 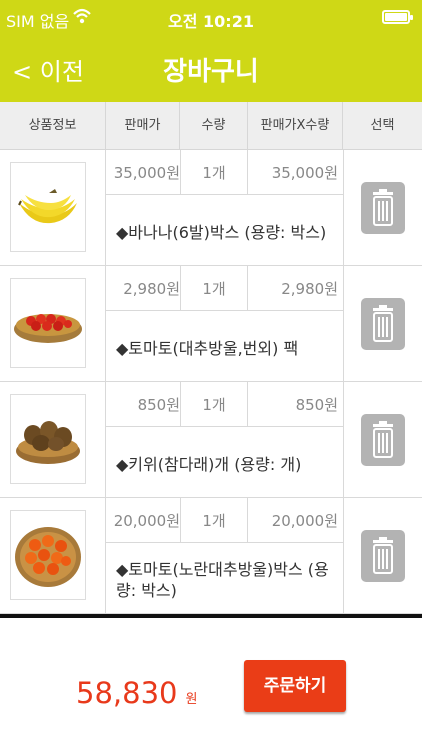 I want to click on status-bar: SIM 없음 오전 10:21, so click(x=211, y=18).